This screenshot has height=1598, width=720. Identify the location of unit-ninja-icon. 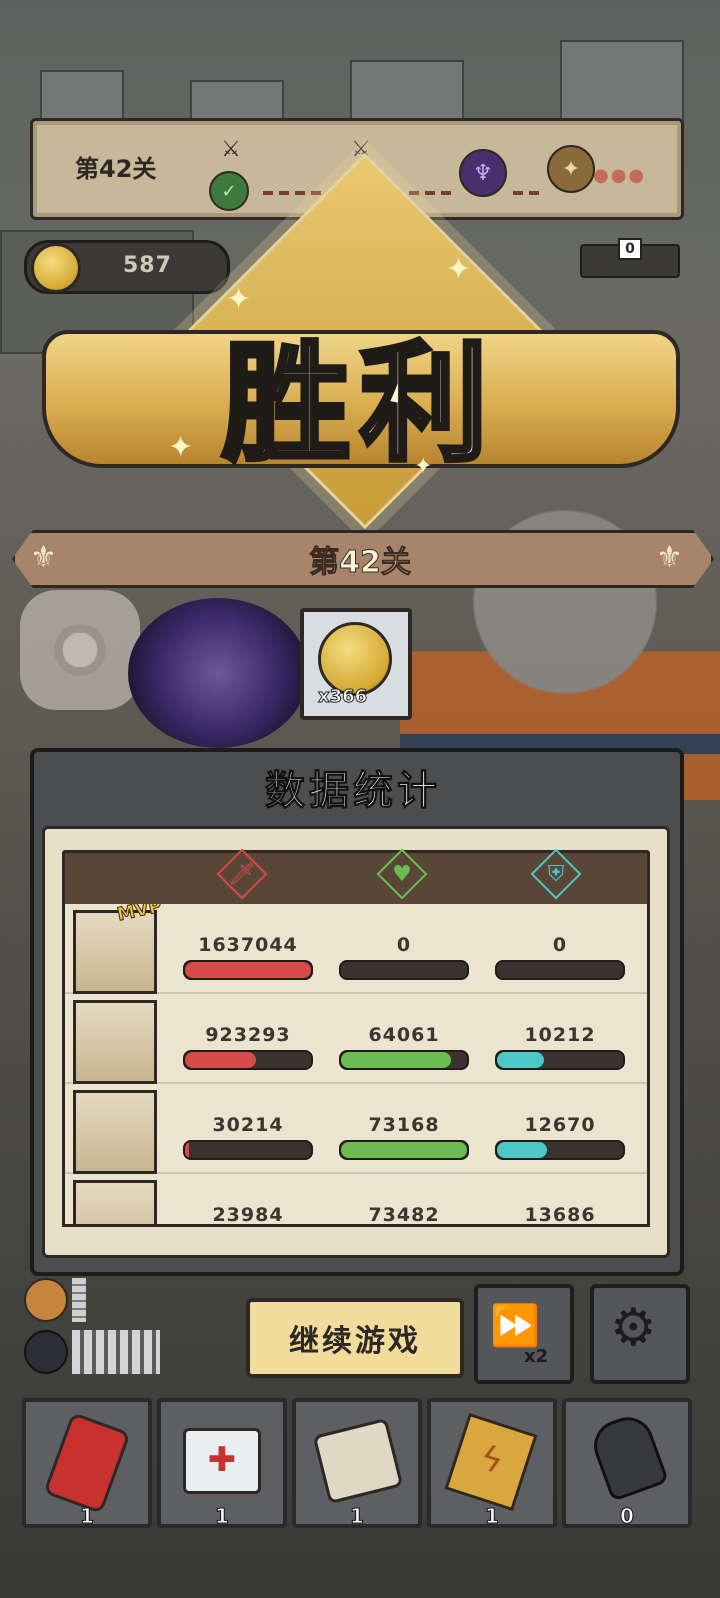
(46, 1352).